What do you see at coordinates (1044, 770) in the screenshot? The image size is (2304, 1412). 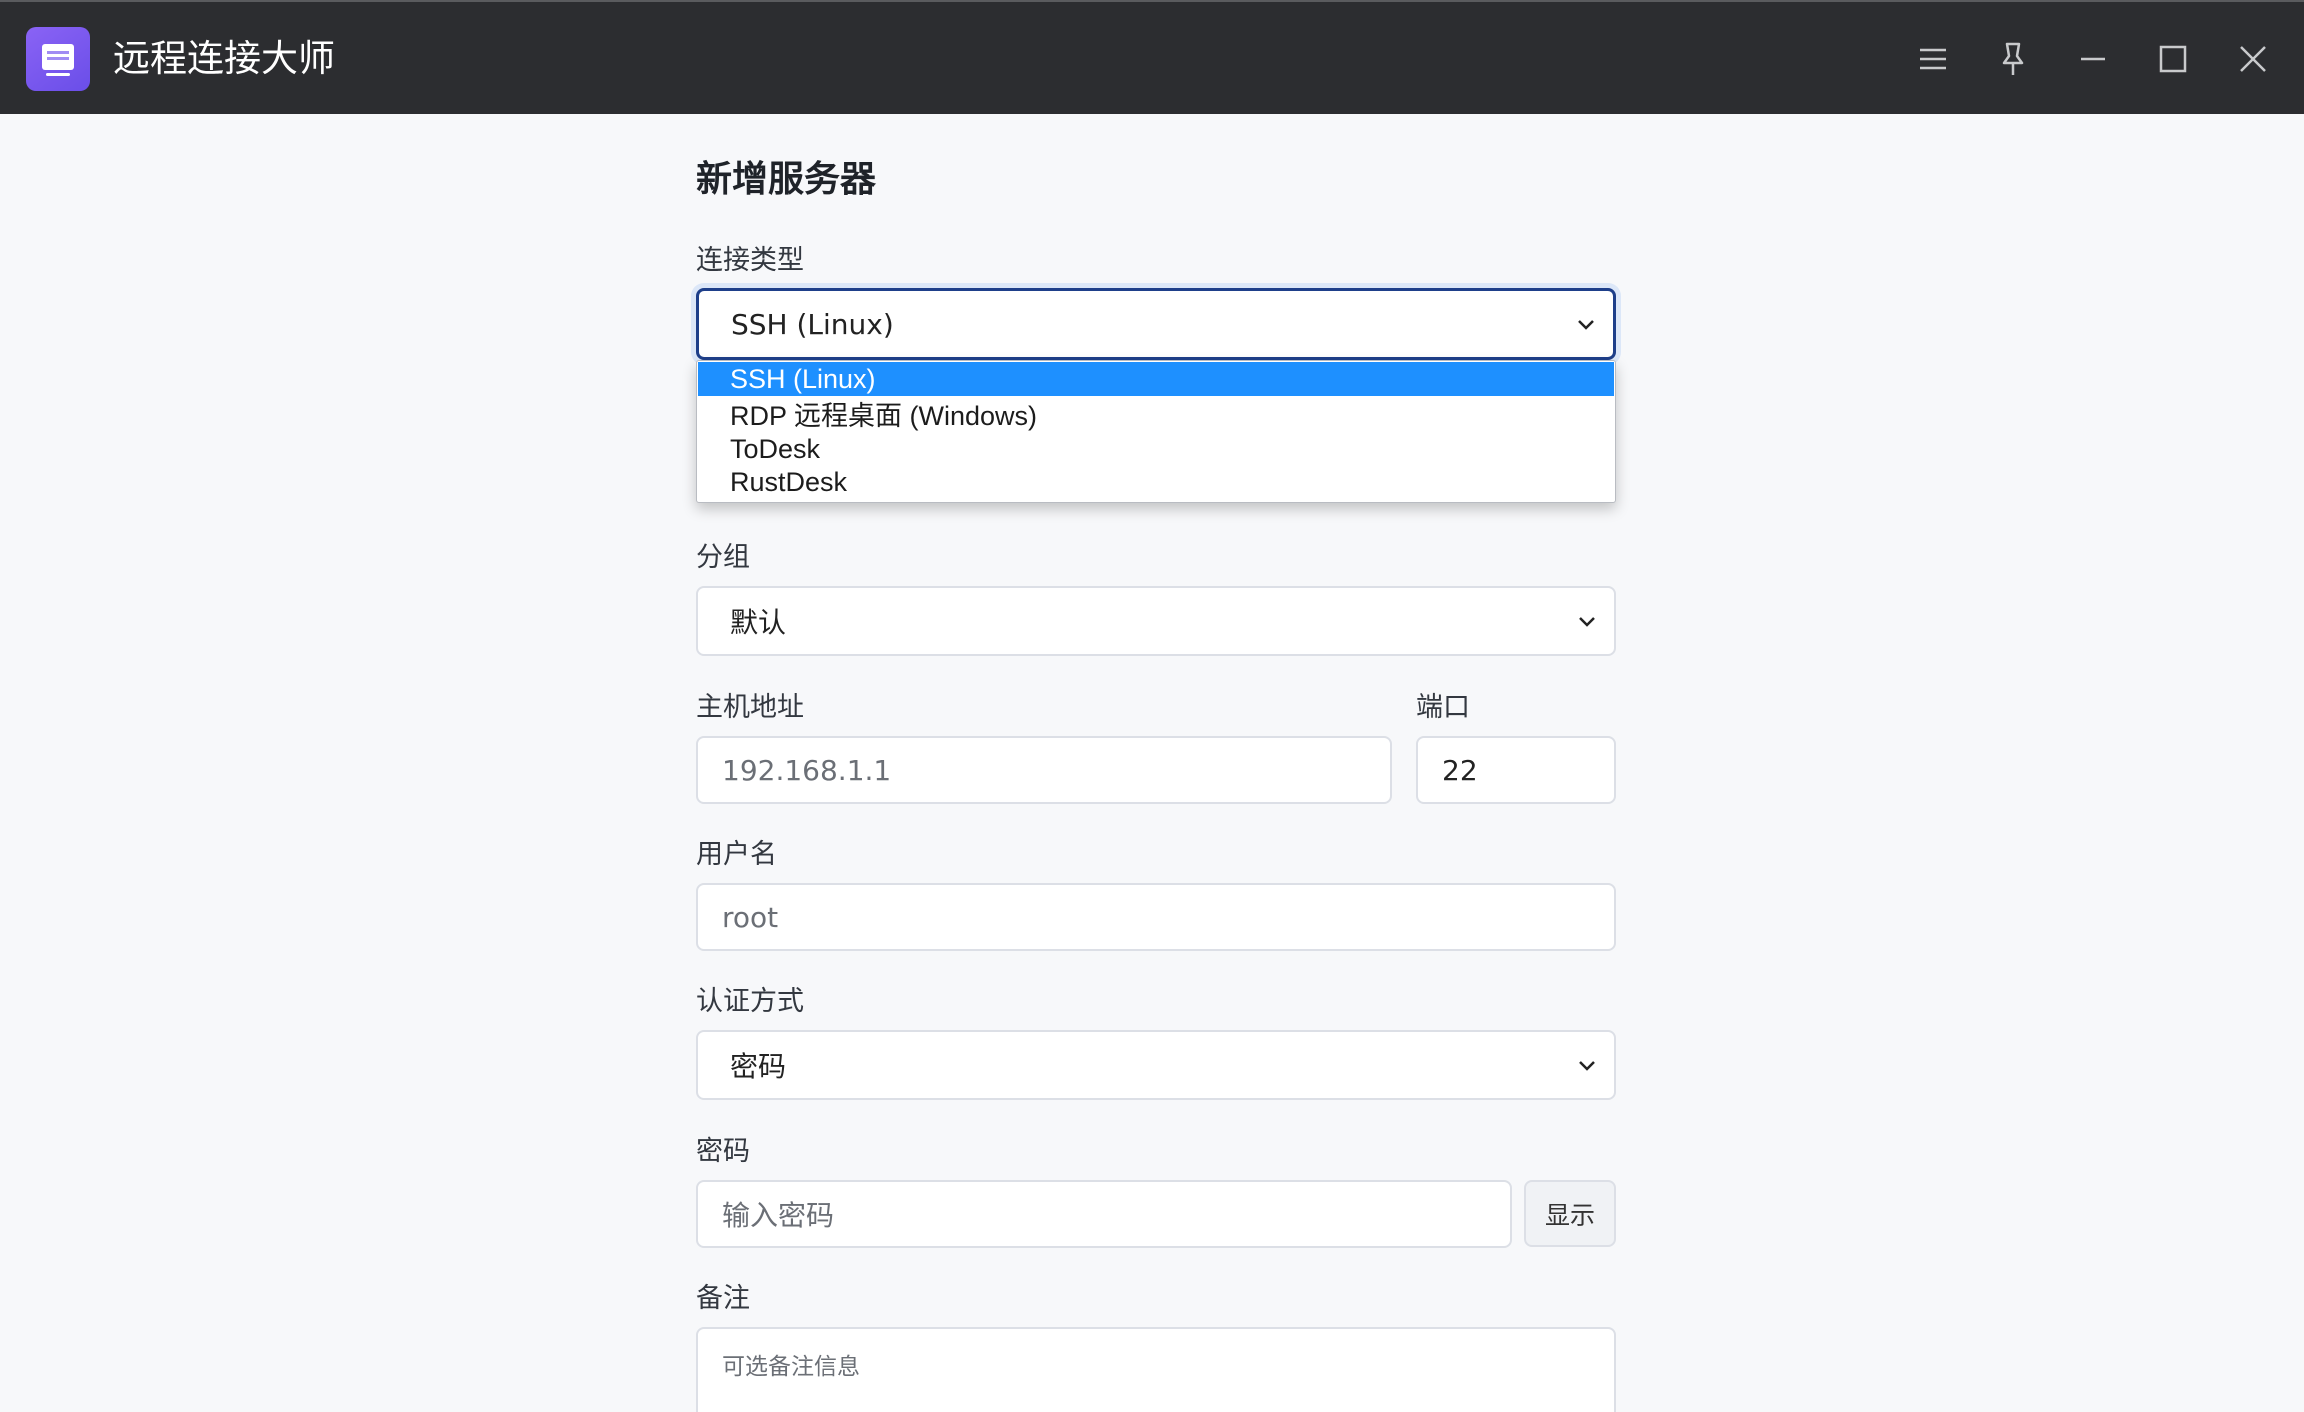 I see `host-input: 192.168.1.1` at bounding box center [1044, 770].